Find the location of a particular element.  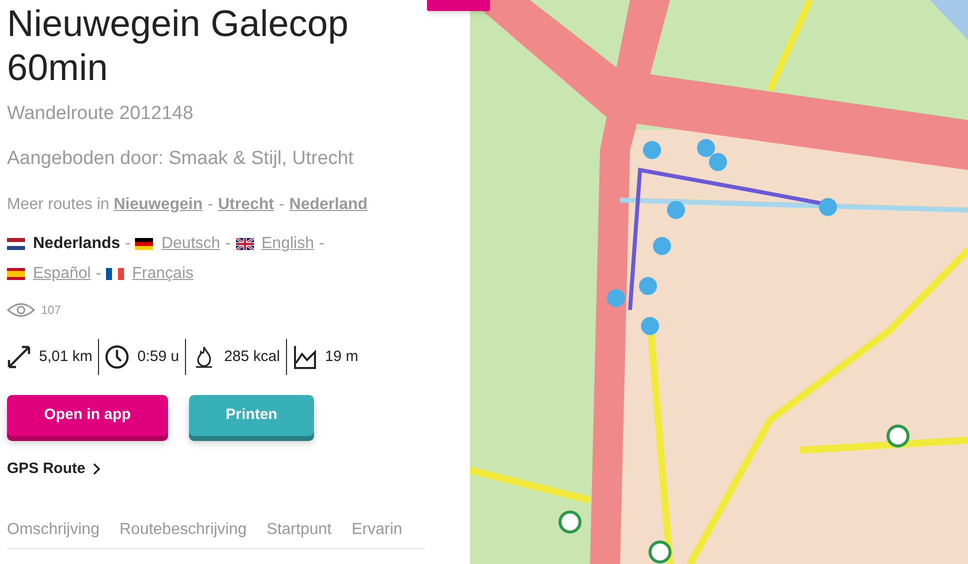

tab: Startpunt is located at coordinates (299, 530).